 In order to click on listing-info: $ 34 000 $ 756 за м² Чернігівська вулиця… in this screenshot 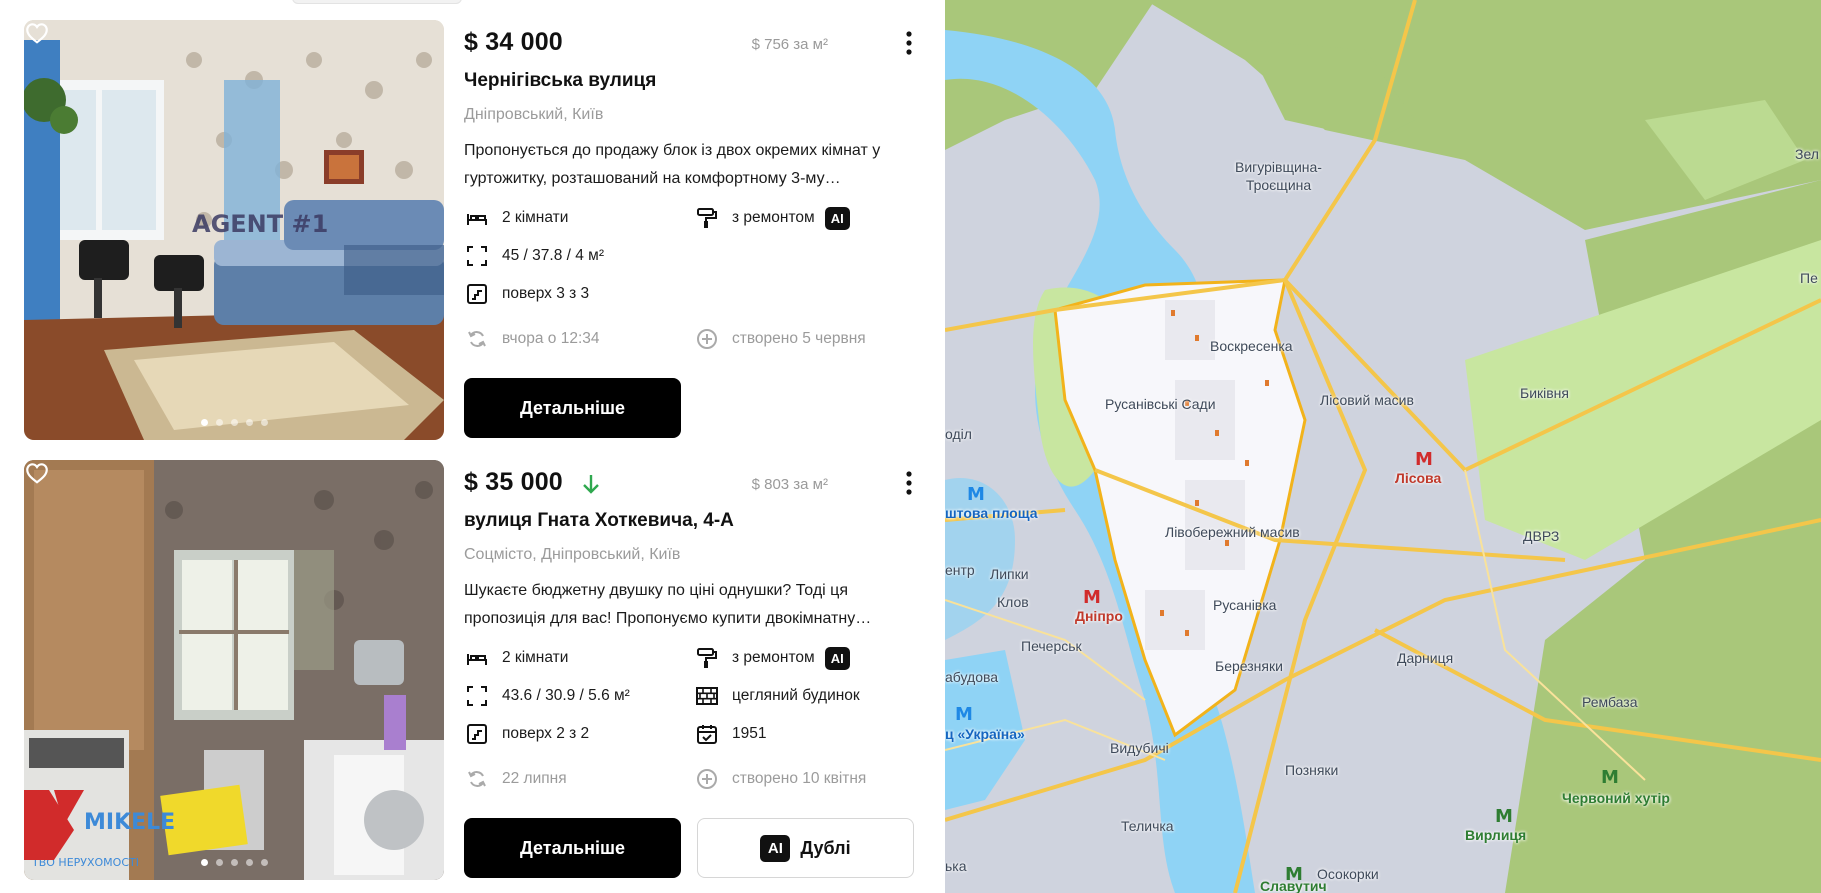, I will do `click(694, 230)`.